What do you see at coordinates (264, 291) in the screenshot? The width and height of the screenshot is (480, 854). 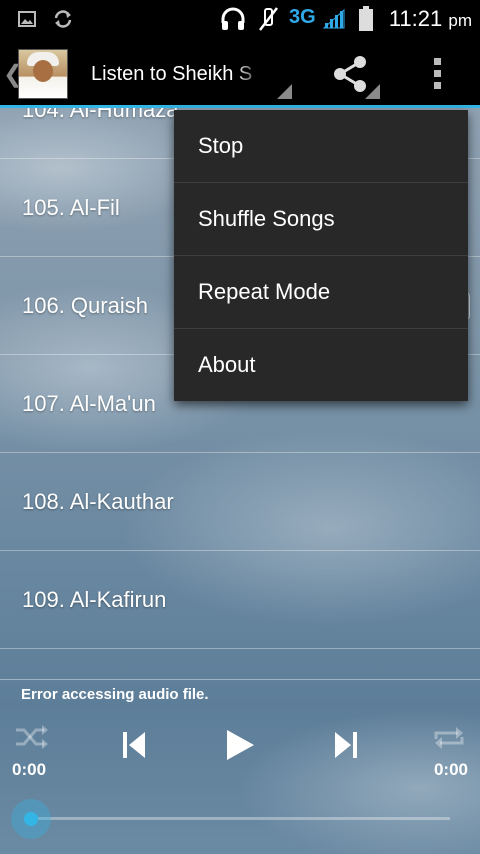 I see `menu-item-label: Repeat Mode` at bounding box center [264, 291].